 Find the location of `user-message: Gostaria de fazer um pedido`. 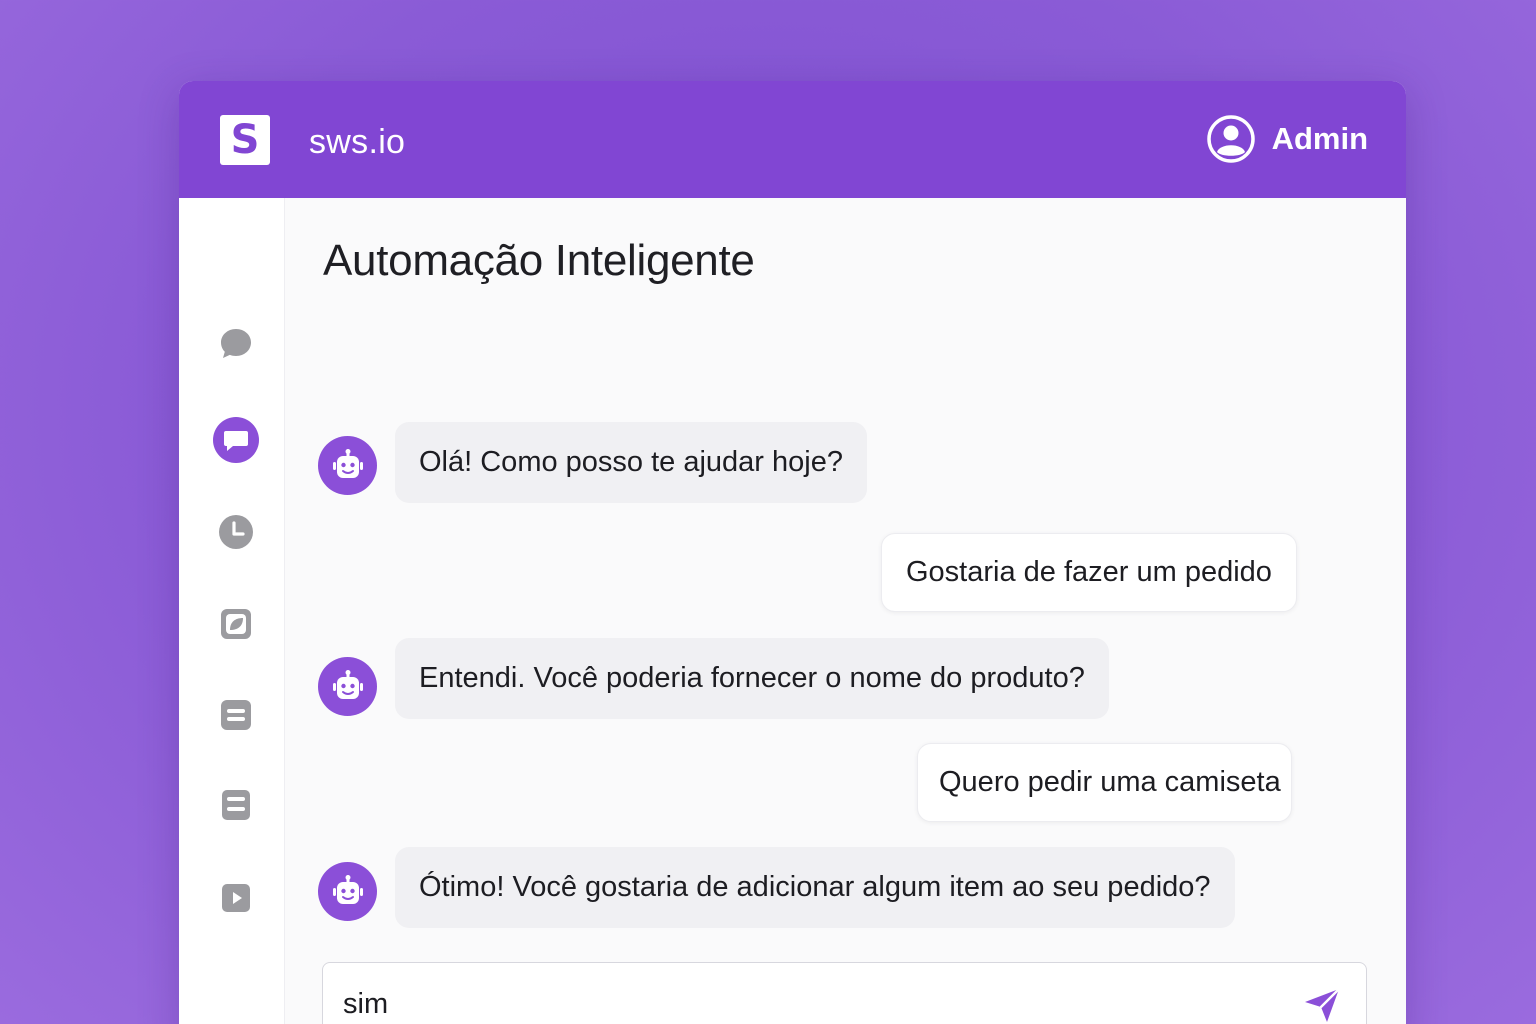

user-message: Gostaria de fazer um pedido is located at coordinates (1089, 572).